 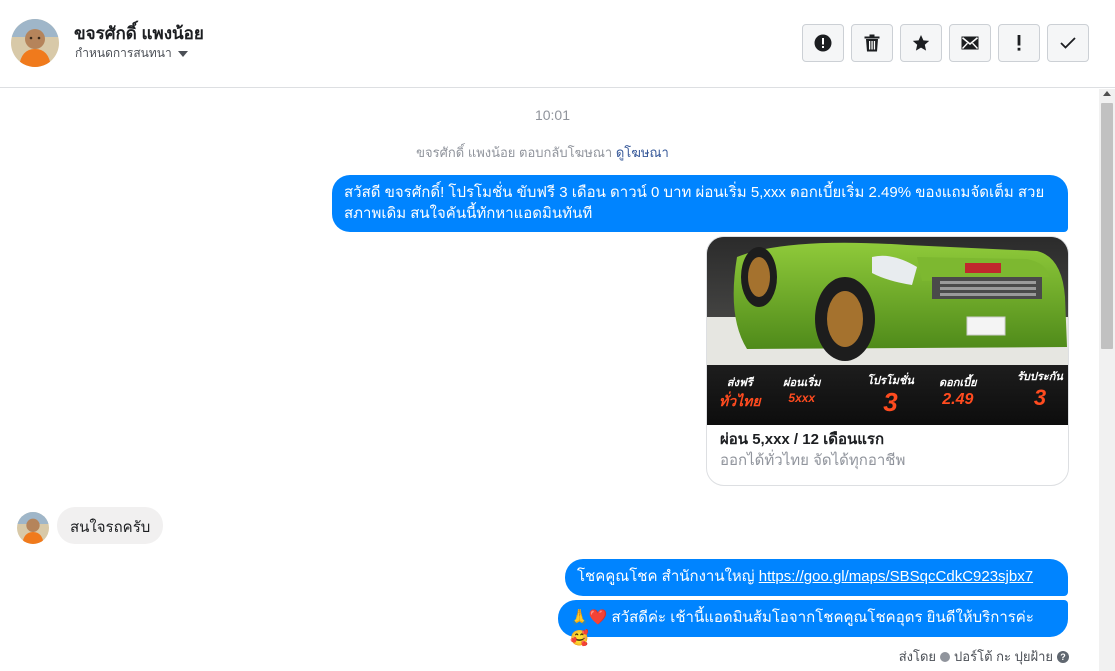 I want to click on ad-reply-note: ขจรศักดิ์ แพงน้อย ตอบกลับโฆษณา ดูโฆษณา, so click(x=542, y=152).